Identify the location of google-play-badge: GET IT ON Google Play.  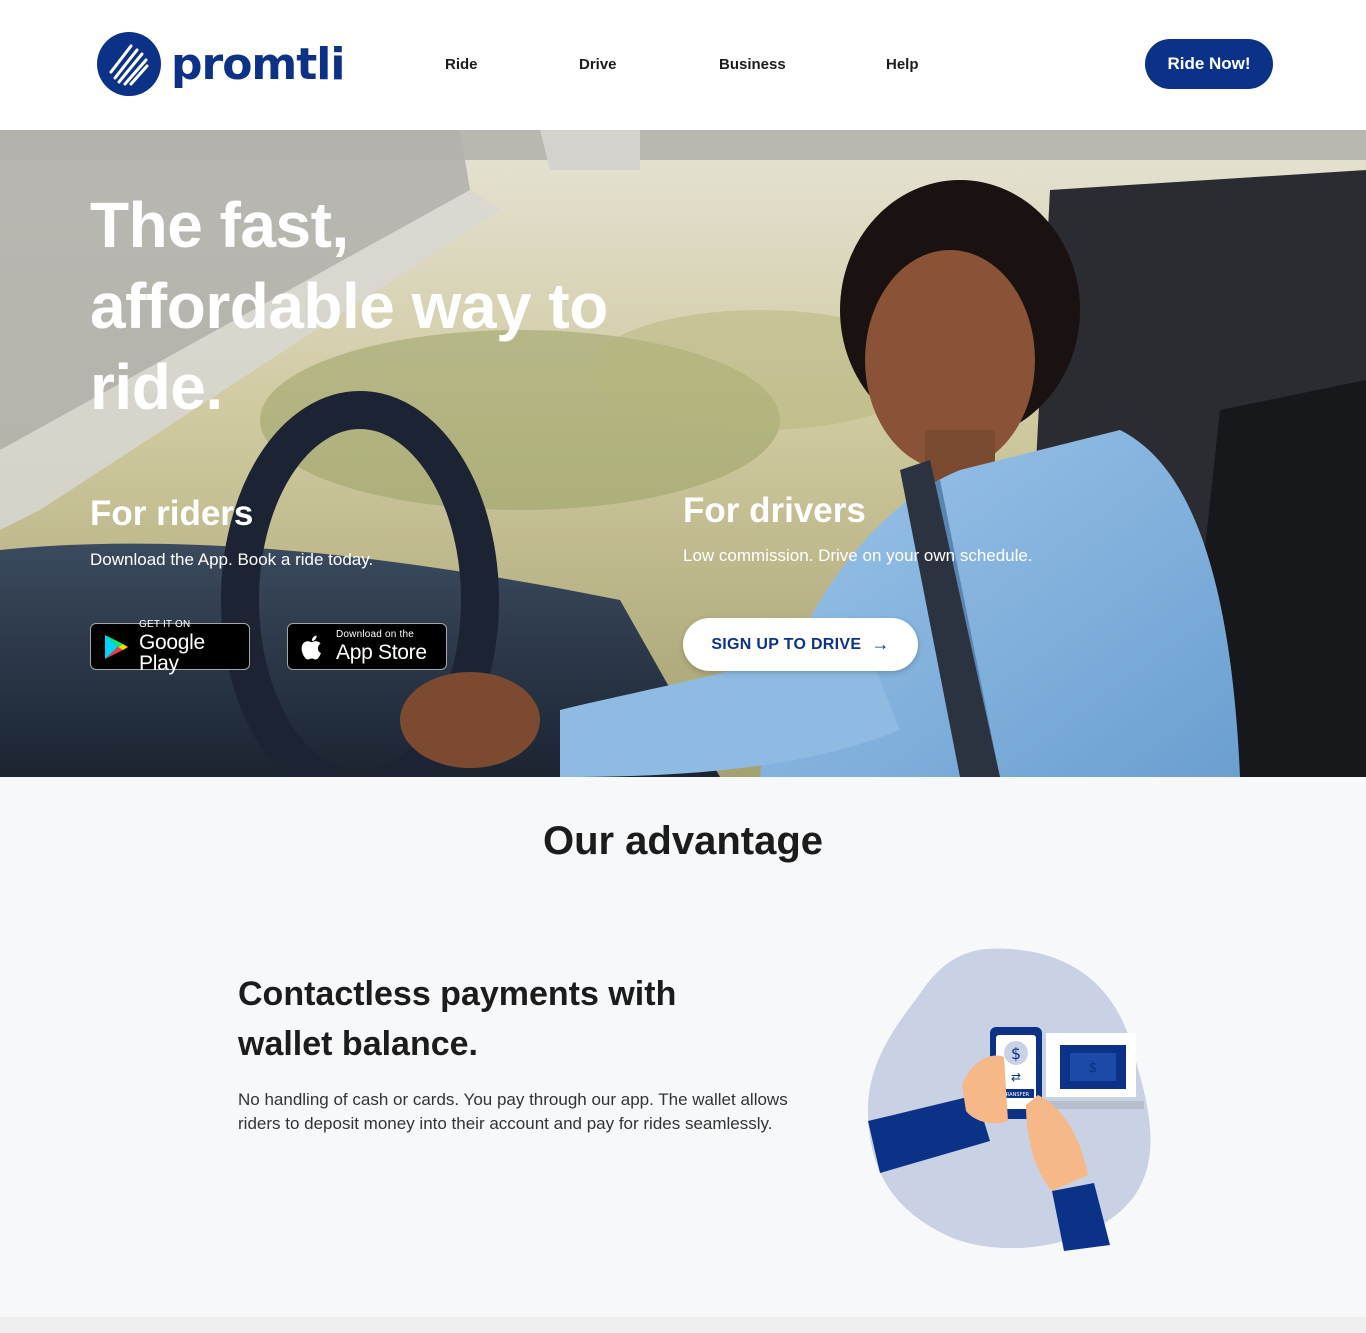
(170, 646).